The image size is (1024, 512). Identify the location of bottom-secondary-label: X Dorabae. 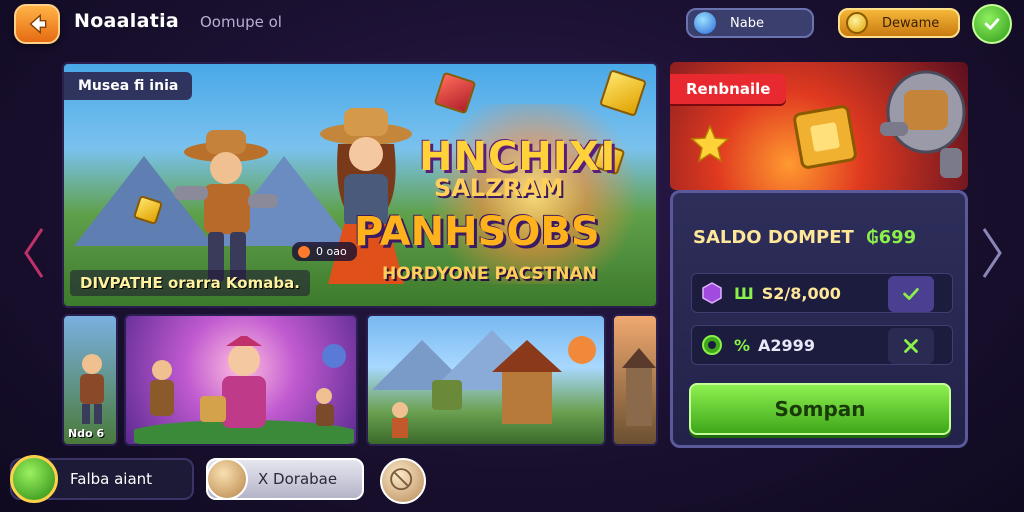
(298, 479).